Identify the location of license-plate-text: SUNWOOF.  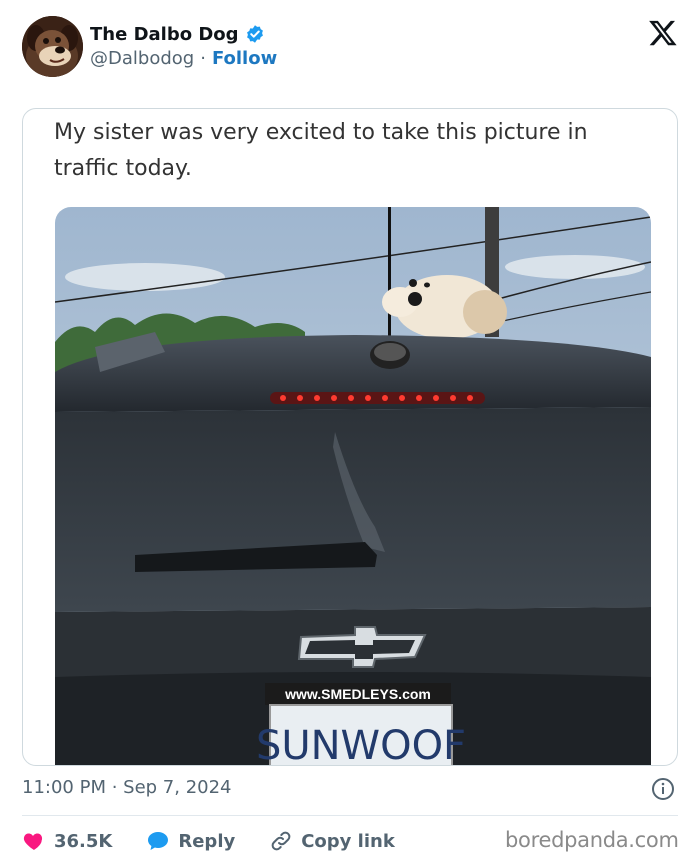
(361, 744).